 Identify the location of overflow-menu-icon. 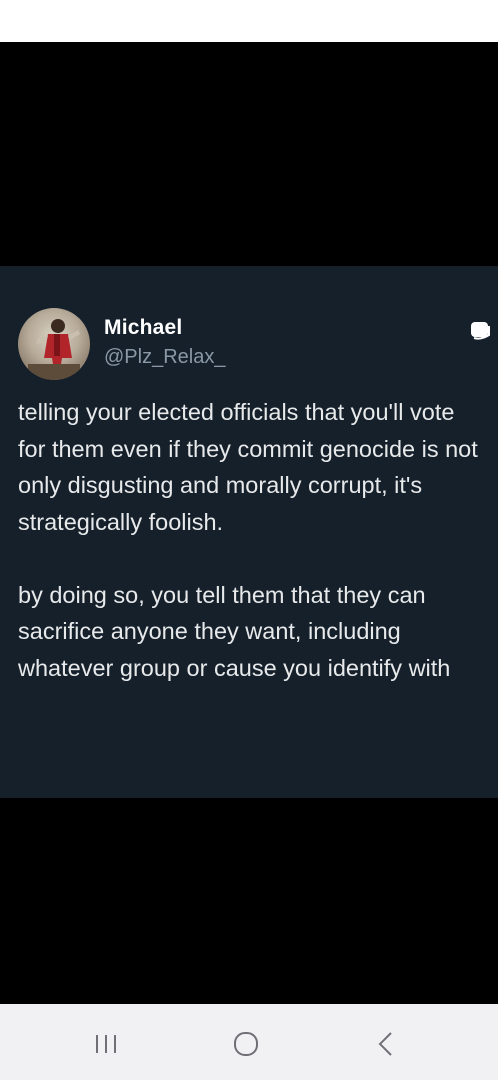
(480, 330).